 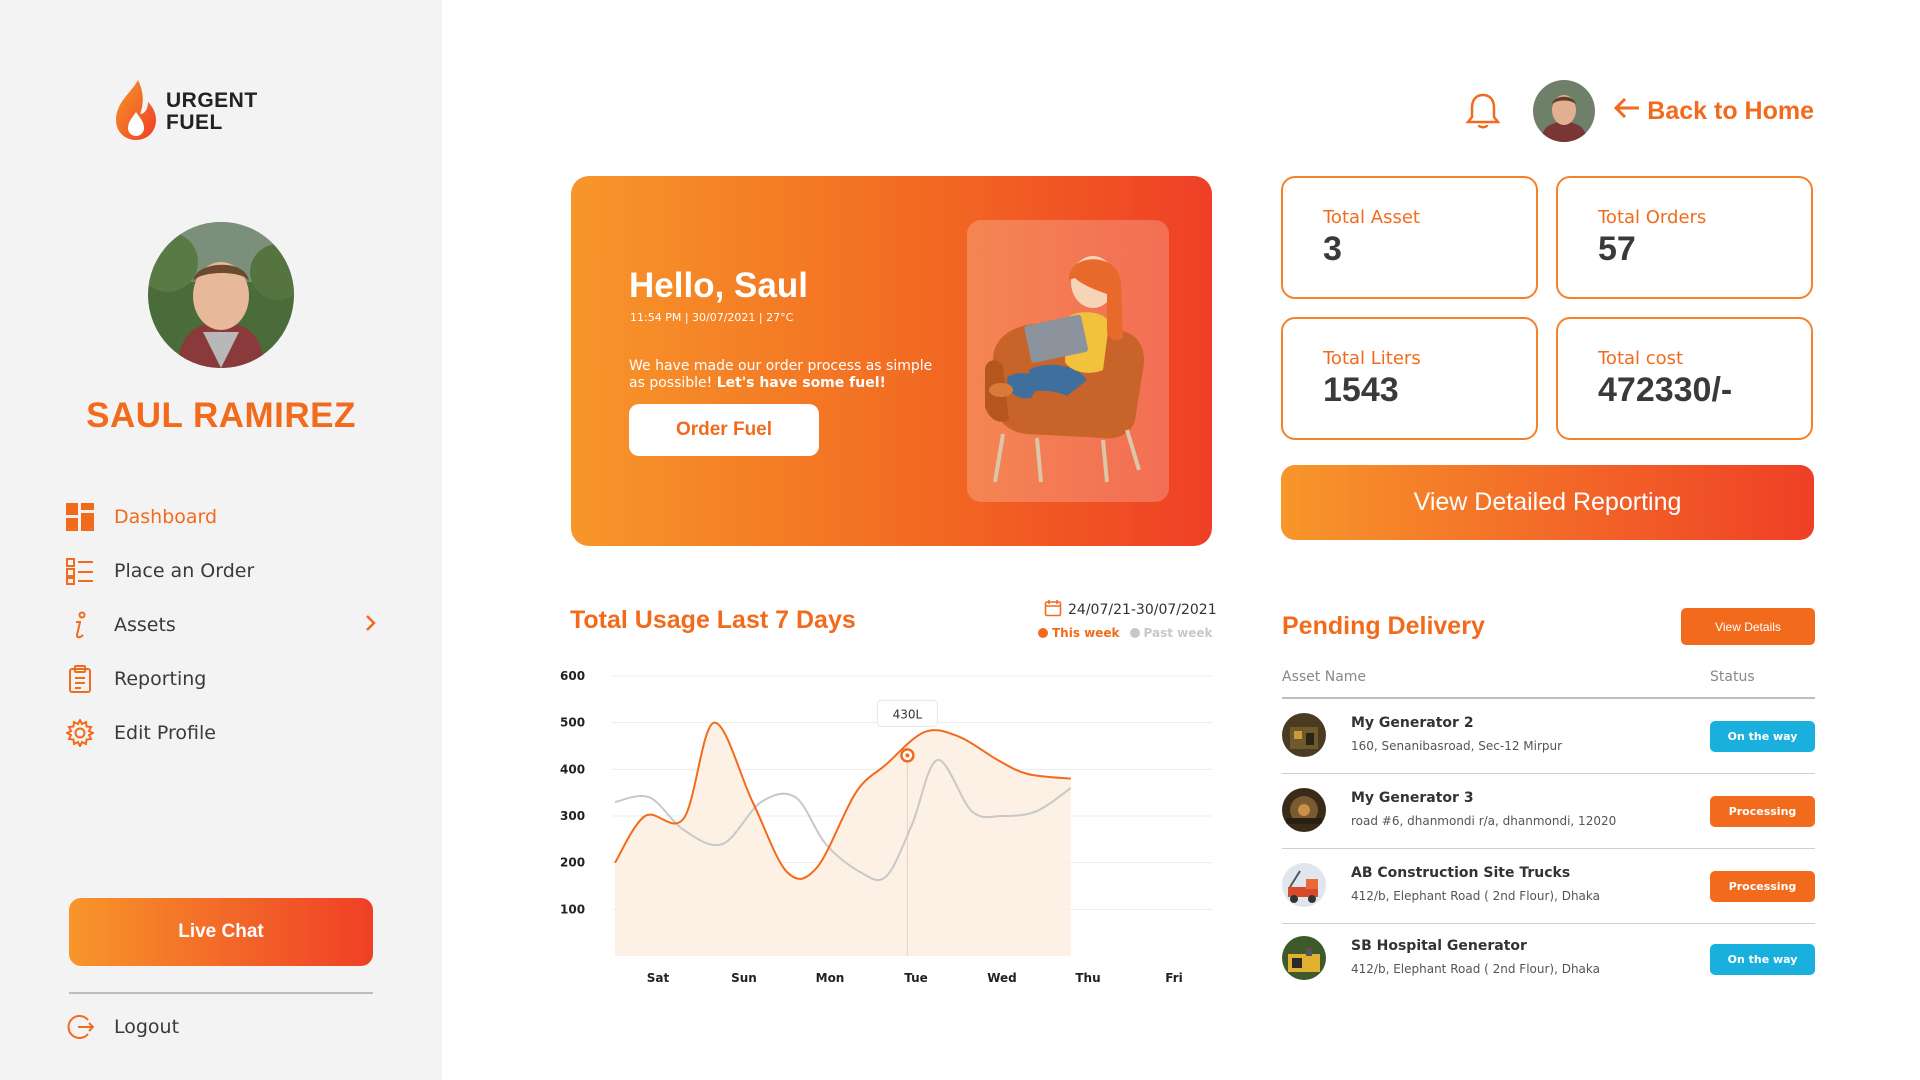 What do you see at coordinates (712, 317) in the screenshot?
I see `greeting-meta: 11:54 PM | 30/07/2021 | 27°C` at bounding box center [712, 317].